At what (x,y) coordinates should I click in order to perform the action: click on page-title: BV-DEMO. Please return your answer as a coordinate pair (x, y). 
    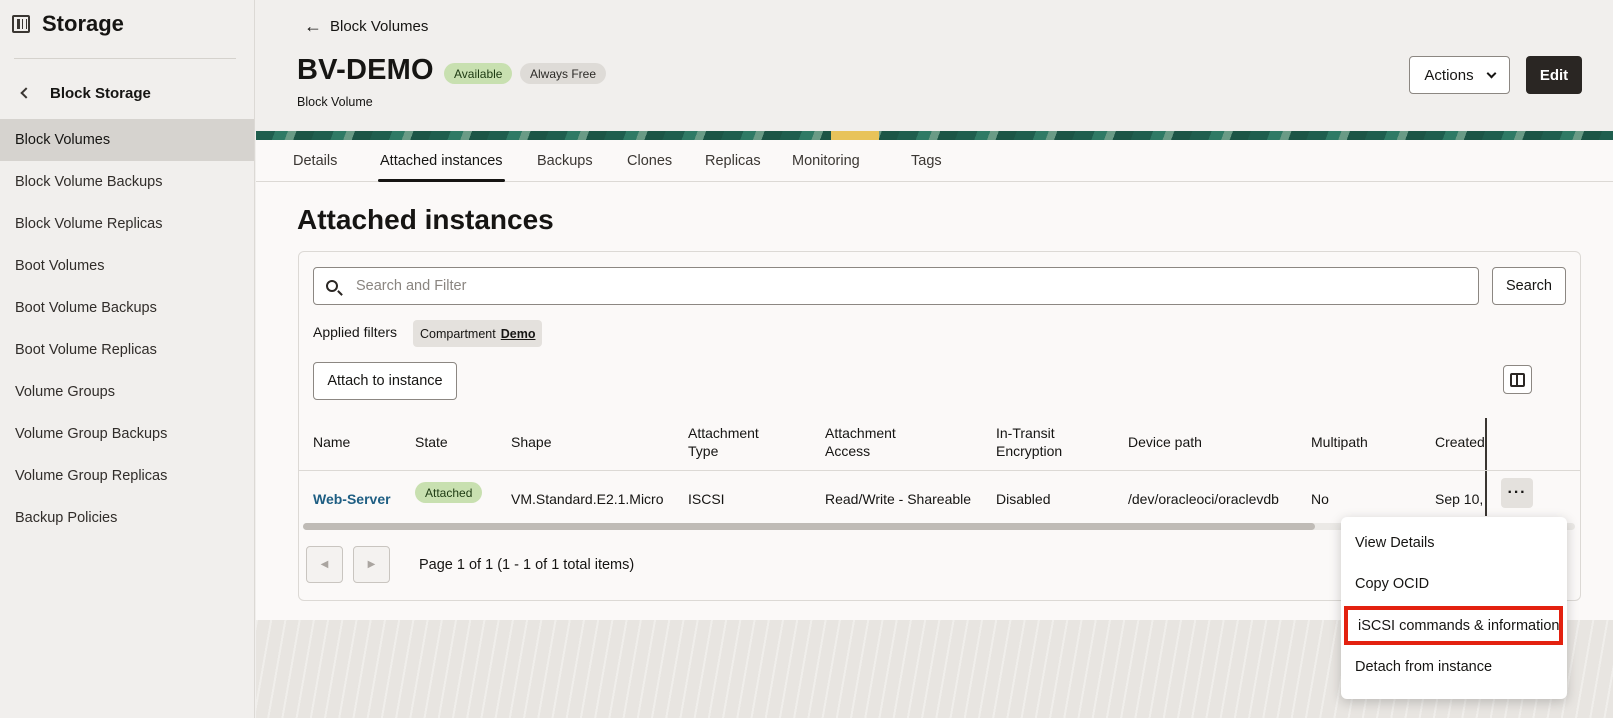
    Looking at the image, I should click on (365, 70).